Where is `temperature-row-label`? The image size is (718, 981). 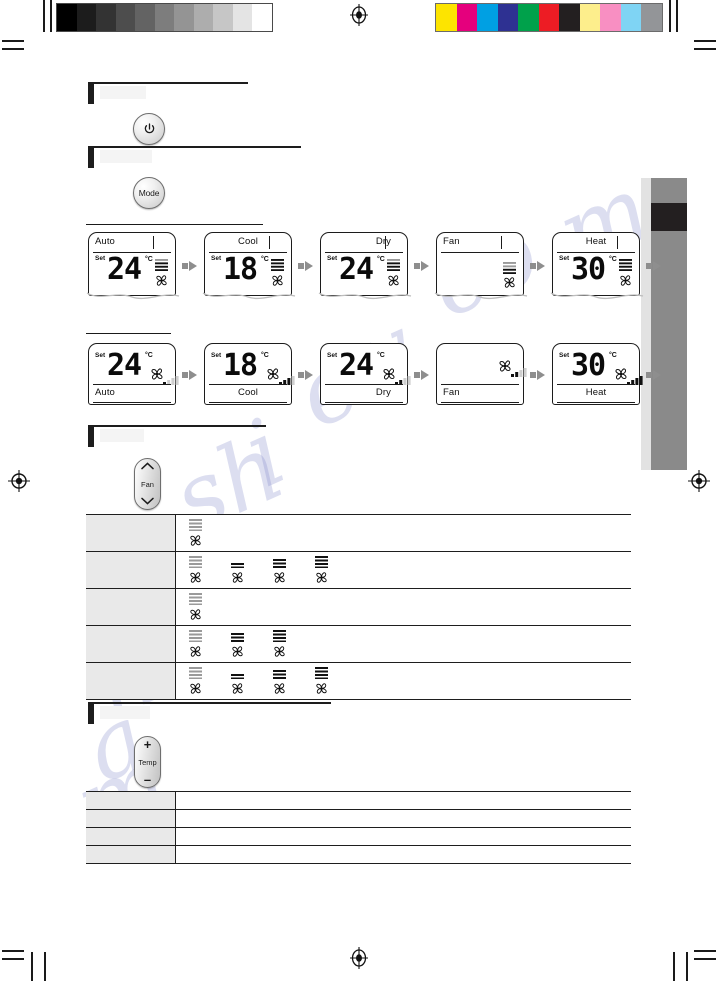
temperature-row-label is located at coordinates (131, 818).